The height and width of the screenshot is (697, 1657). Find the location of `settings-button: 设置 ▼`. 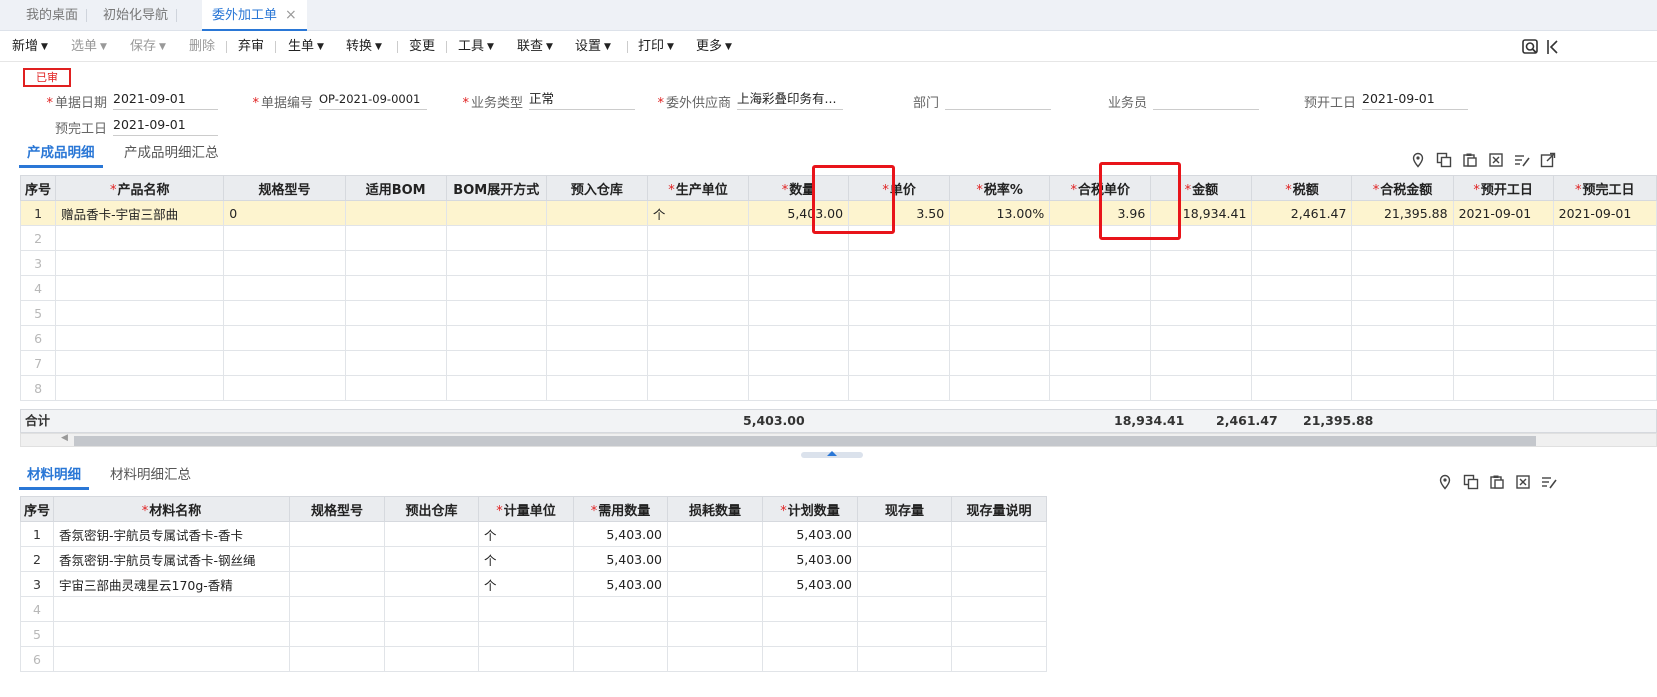

settings-button: 设置 ▼ is located at coordinates (593, 46).